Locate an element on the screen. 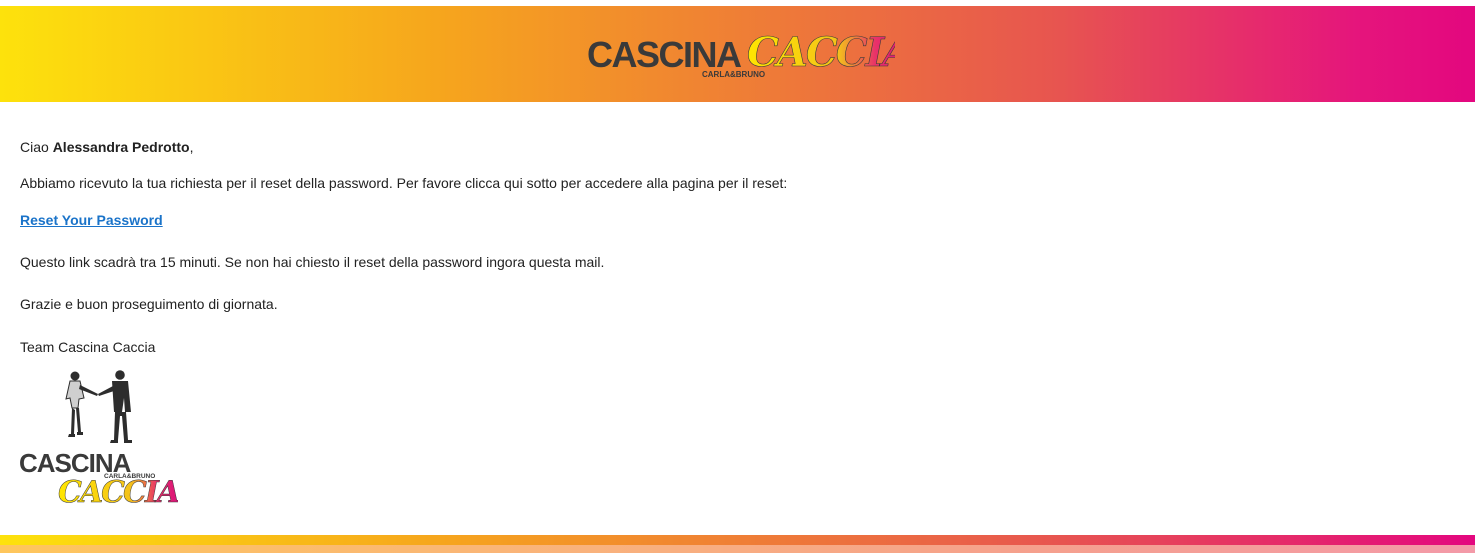 This screenshot has height=553, width=1475. footer-bar is located at coordinates (737, 540).